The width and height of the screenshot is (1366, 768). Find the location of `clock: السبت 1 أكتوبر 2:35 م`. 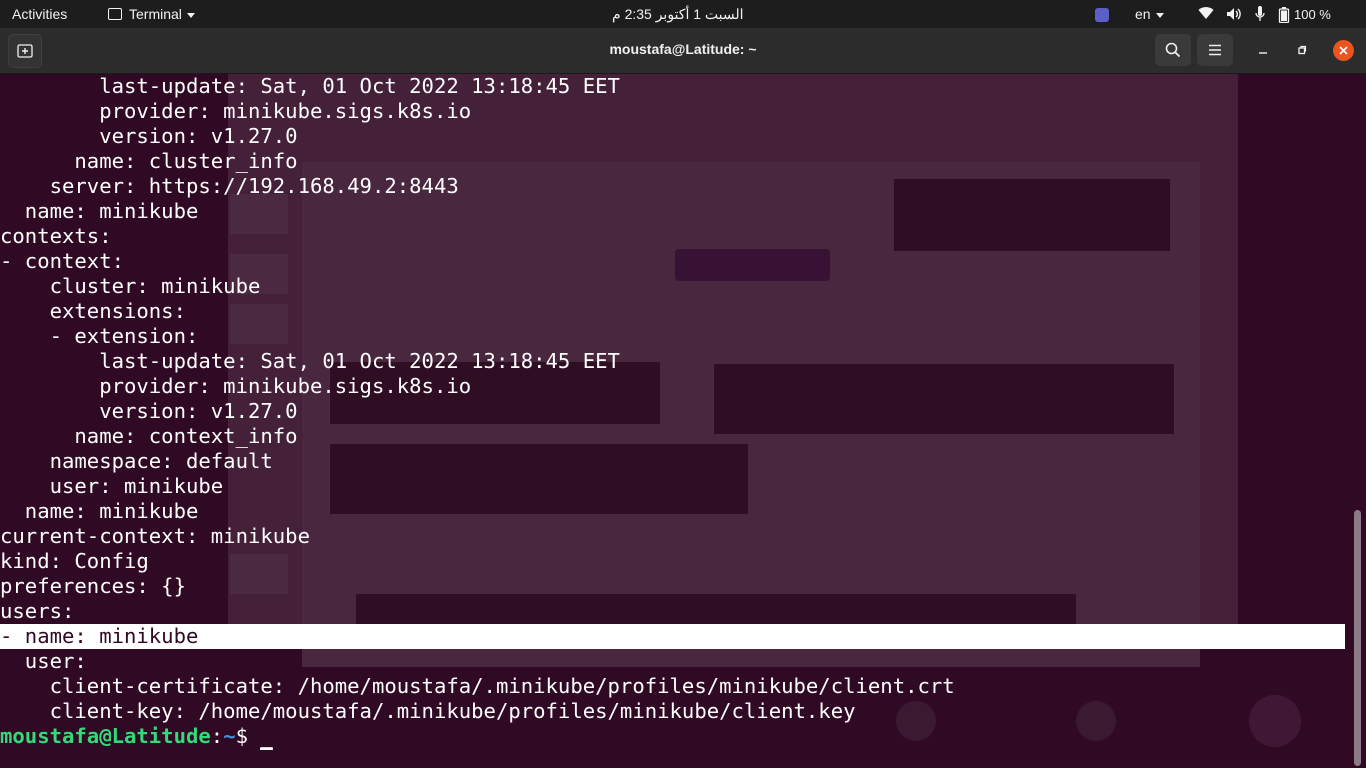

clock: السبت 1 أكتوبر 2:35 م is located at coordinates (678, 14).